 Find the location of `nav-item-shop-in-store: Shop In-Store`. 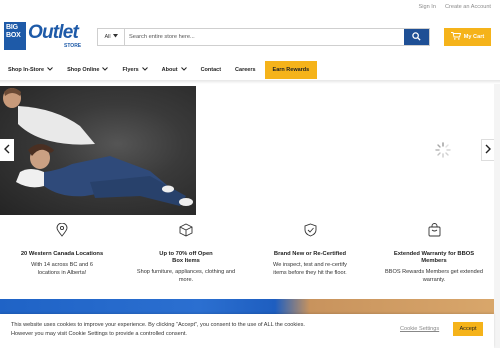

nav-item-shop-in-store: Shop In-Store is located at coordinates (30, 69).